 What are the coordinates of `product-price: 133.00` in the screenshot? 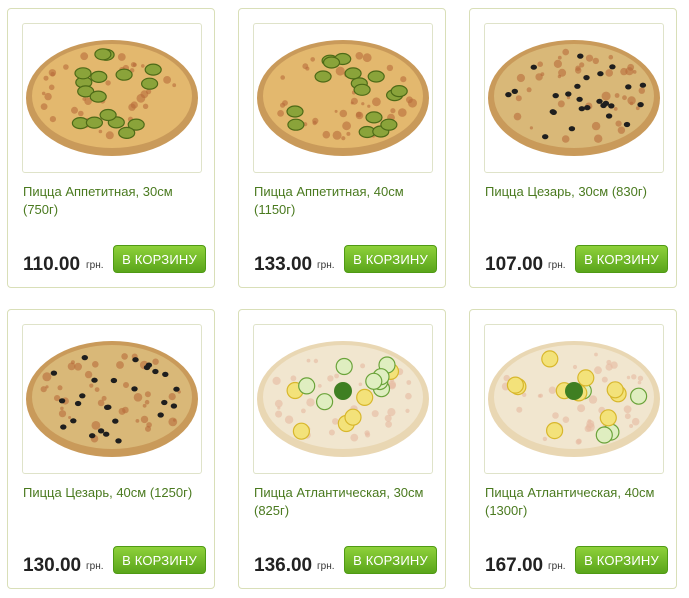 It's located at (283, 264).